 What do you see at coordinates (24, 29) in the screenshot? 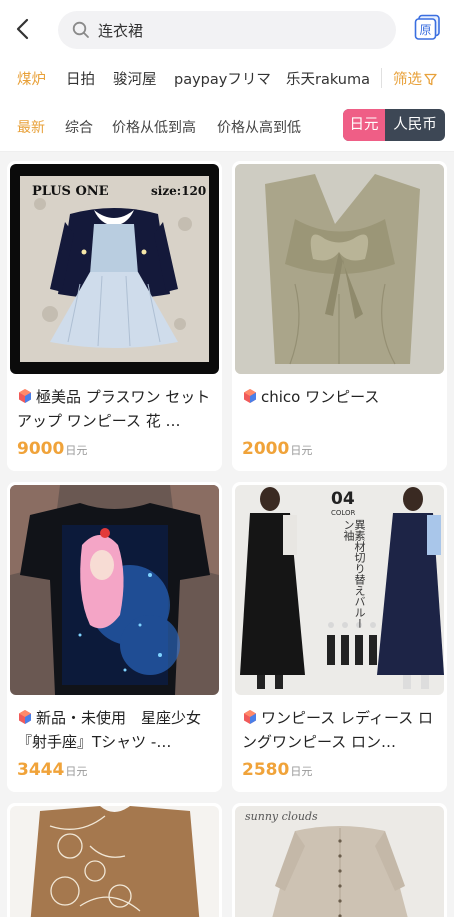
I see `back-icon` at bounding box center [24, 29].